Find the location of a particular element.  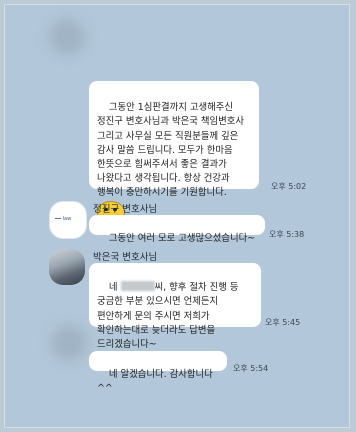

avatar-jung: ━━ law is located at coordinates (68, 220).